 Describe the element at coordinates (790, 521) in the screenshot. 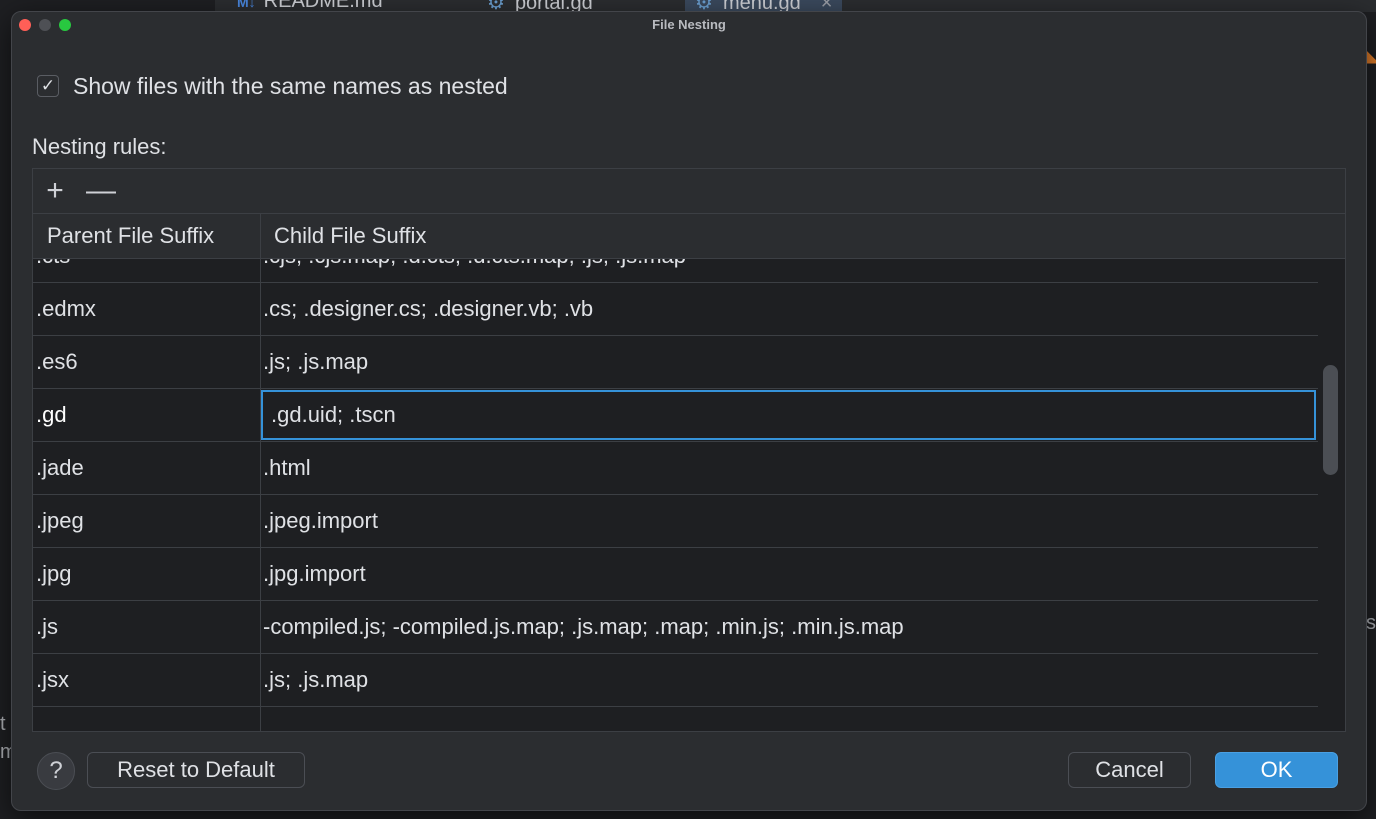

I see `child-suffix-cell: .jpeg.import` at that location.